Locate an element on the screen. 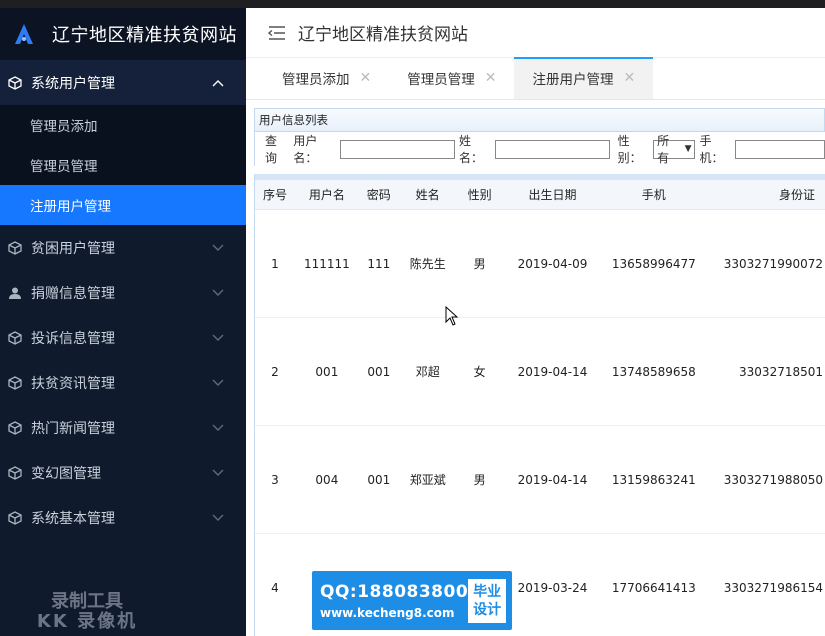  name-input is located at coordinates (552, 149).